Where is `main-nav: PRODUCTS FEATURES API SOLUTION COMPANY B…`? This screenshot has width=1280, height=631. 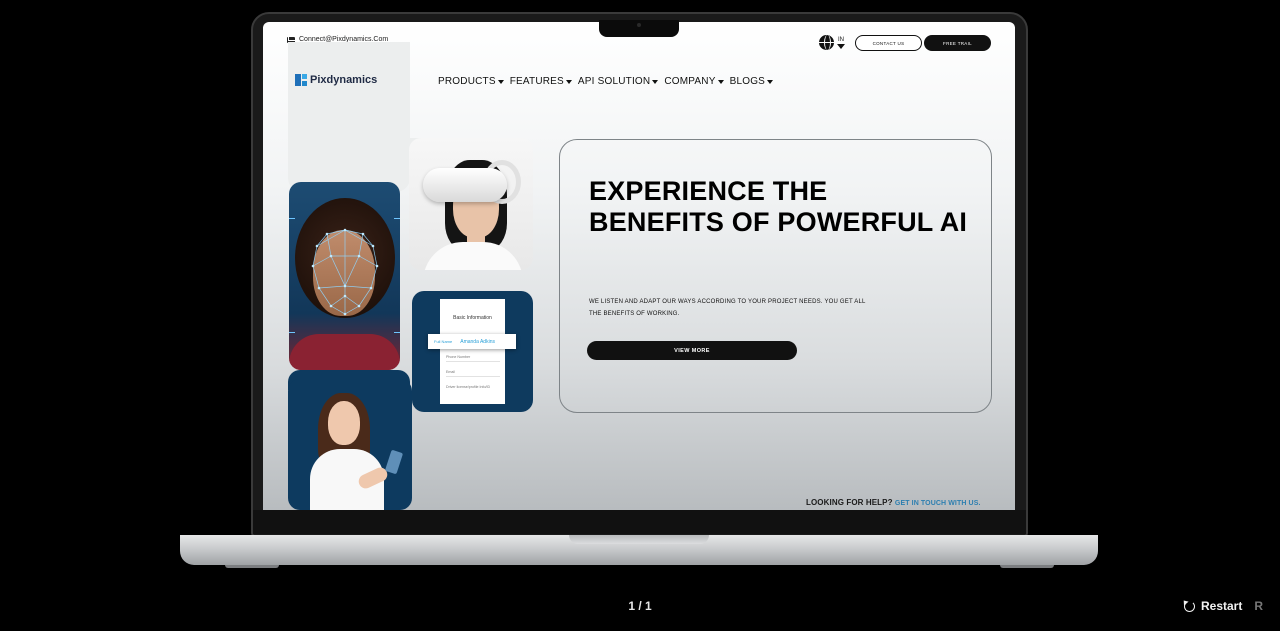 main-nav: PRODUCTS FEATURES API SOLUTION COMPANY B… is located at coordinates (606, 81).